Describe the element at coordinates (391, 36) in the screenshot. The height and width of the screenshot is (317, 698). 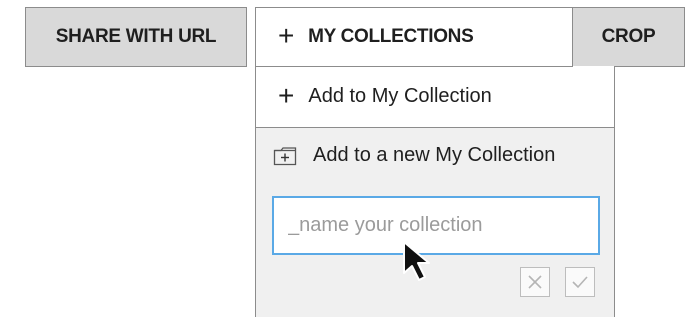
I see `my-collections-label: MY COLLECTIONS` at that location.